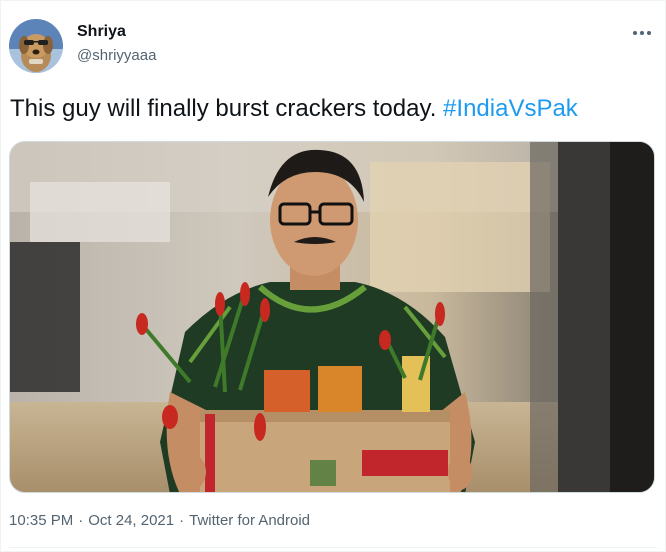 Image resolution: width=666 pixels, height=552 pixels. I want to click on divider, so click(333, 547).